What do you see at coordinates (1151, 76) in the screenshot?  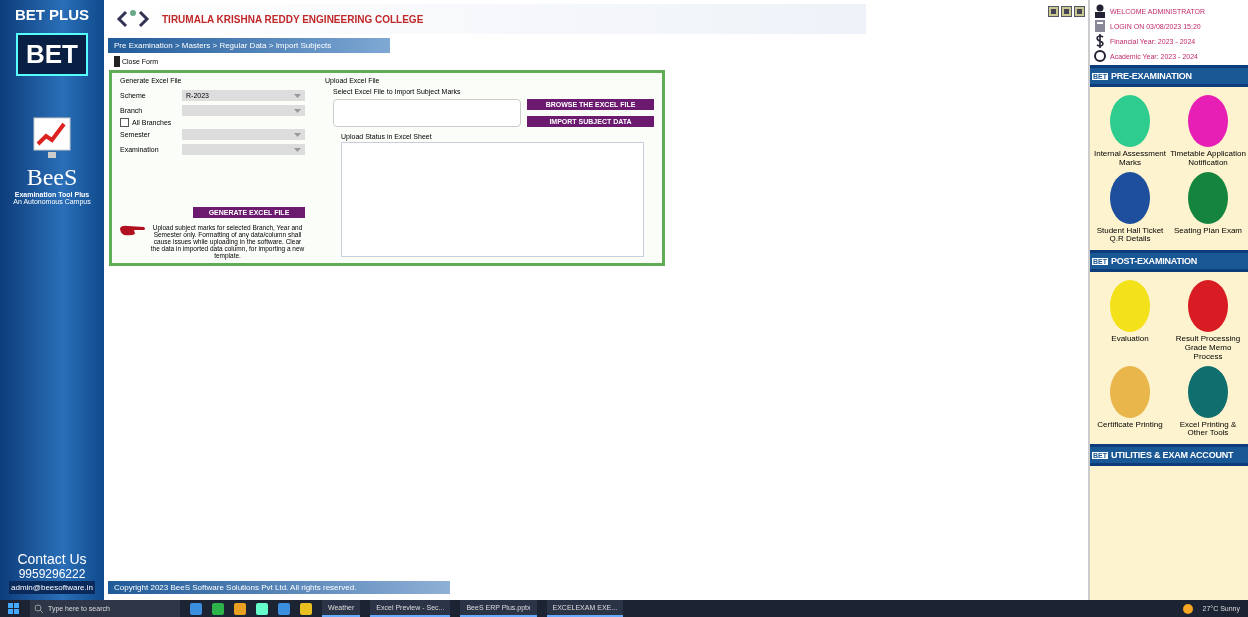 I see `section-title: PRE-EXAMINATION` at bounding box center [1151, 76].